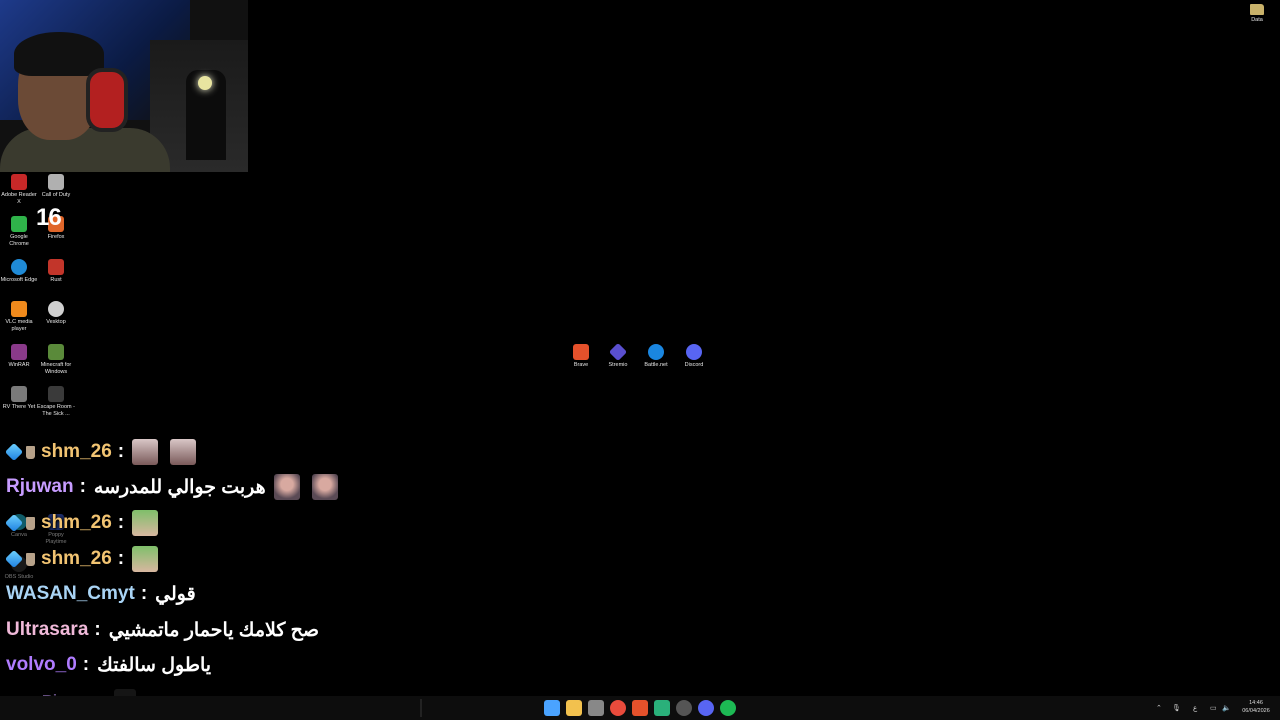  I want to click on file-explorer-icon, so click(574, 708).